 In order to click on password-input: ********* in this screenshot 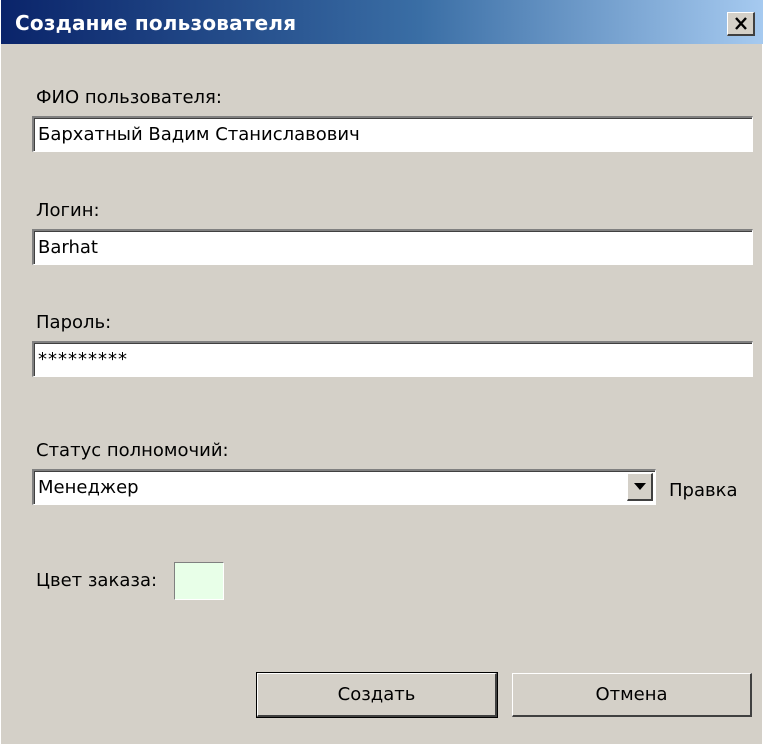, I will do `click(392, 359)`.